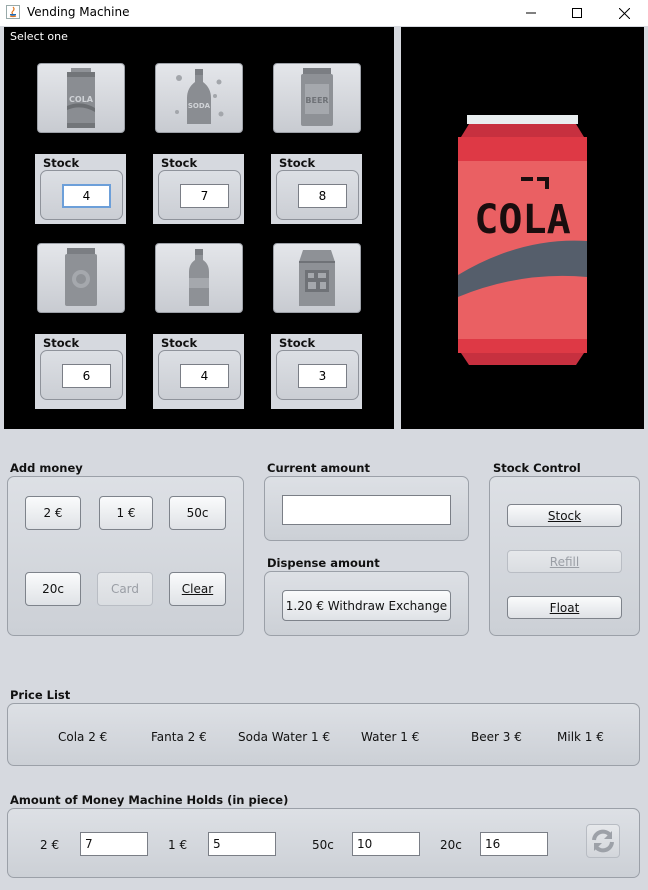 Image resolution: width=648 pixels, height=890 pixels. I want to click on maximize-button, so click(577, 13).